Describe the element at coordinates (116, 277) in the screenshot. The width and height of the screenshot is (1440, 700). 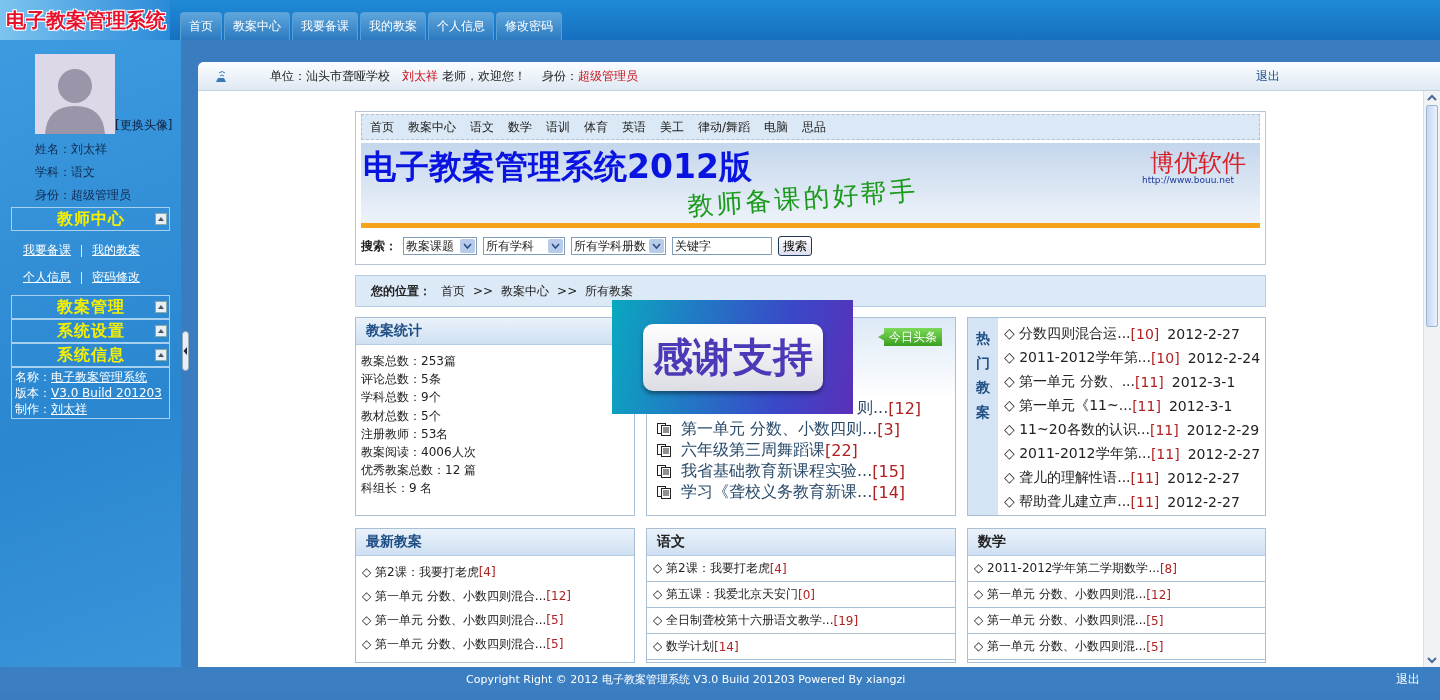
I see `sidebar-link: 密码修改` at that location.